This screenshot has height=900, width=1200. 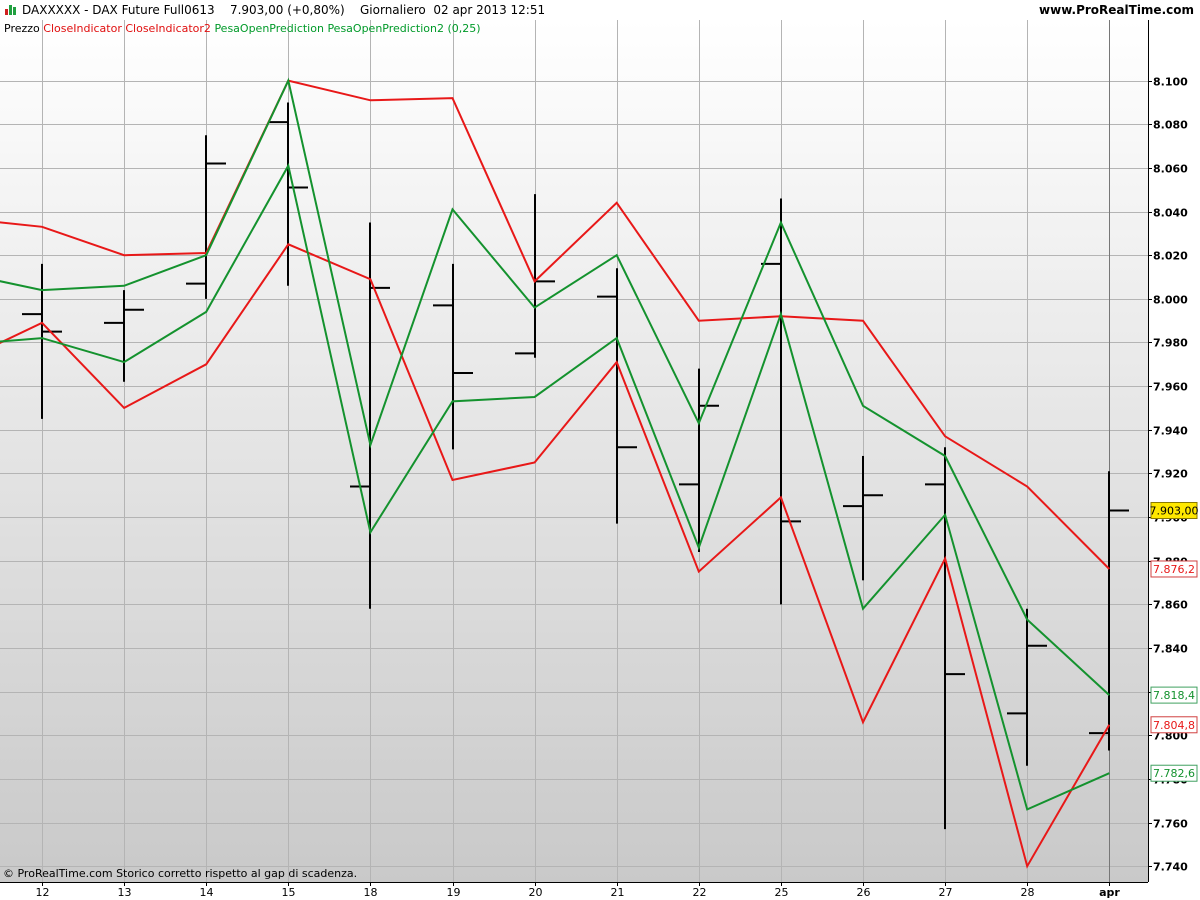 What do you see at coordinates (1170, 824) in the screenshot?
I see `y-tick-label: 7.760` at bounding box center [1170, 824].